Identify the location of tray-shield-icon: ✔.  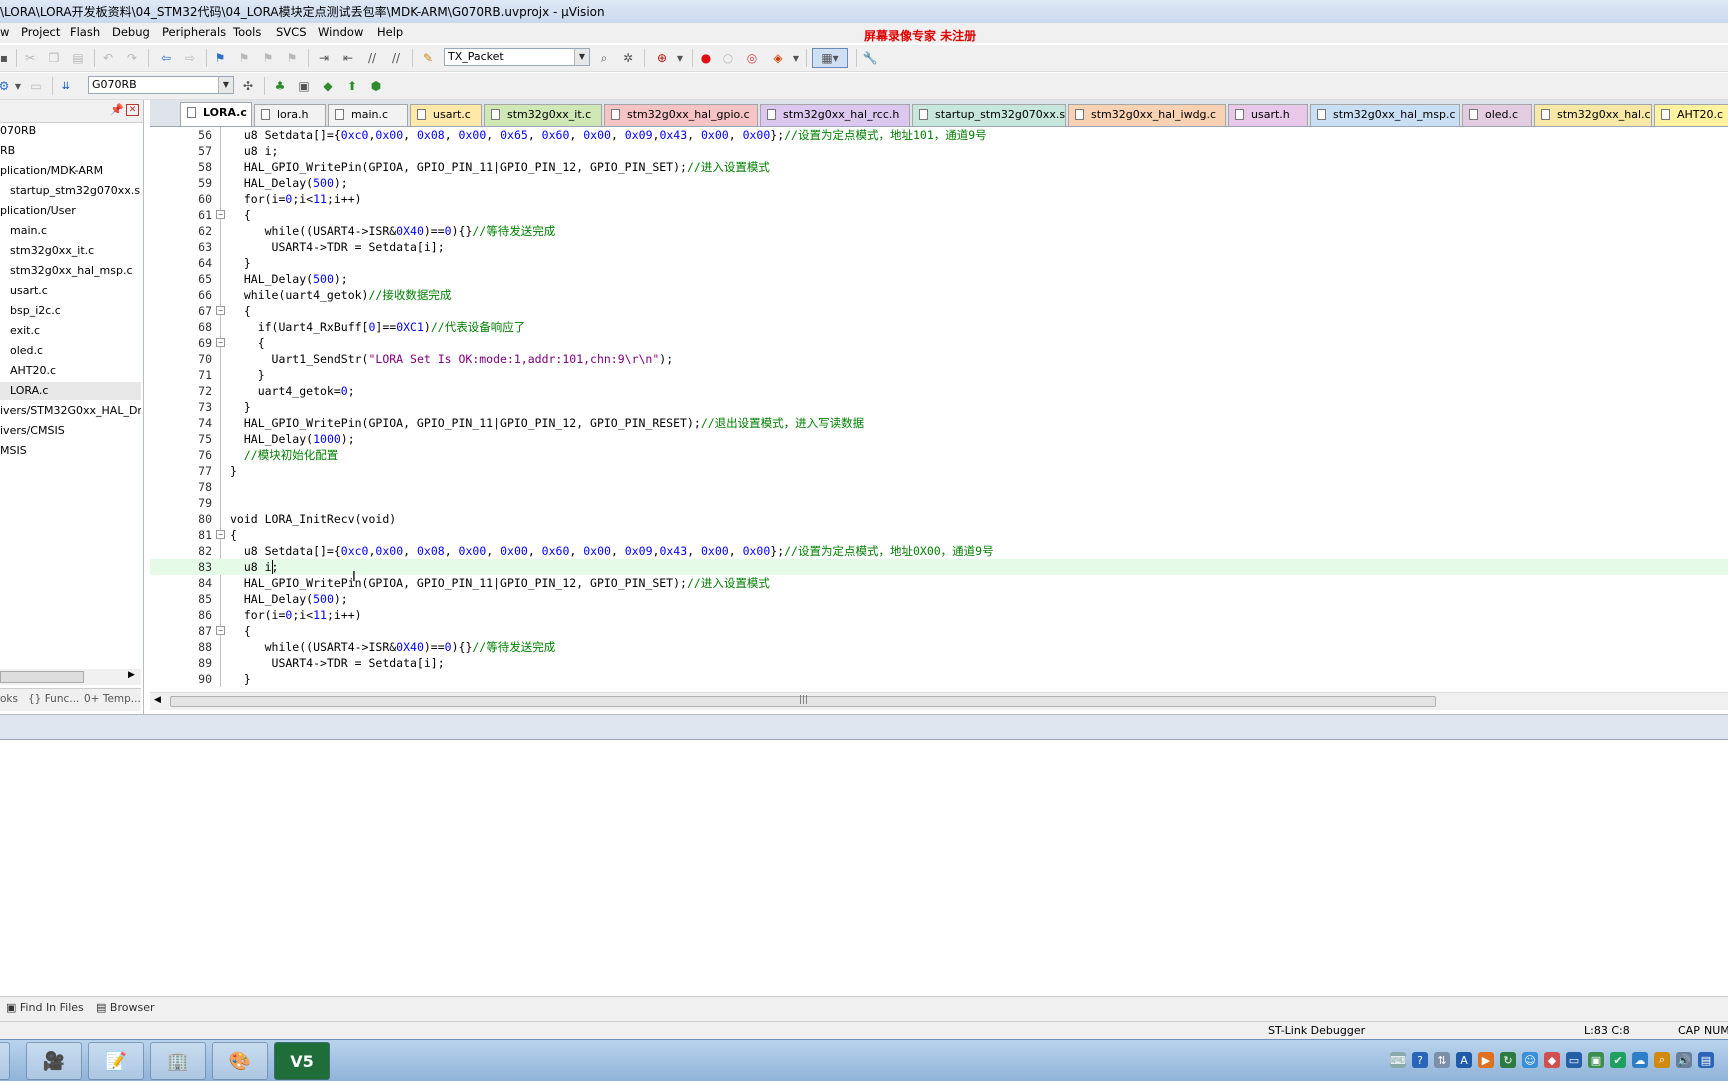
(1618, 1060).